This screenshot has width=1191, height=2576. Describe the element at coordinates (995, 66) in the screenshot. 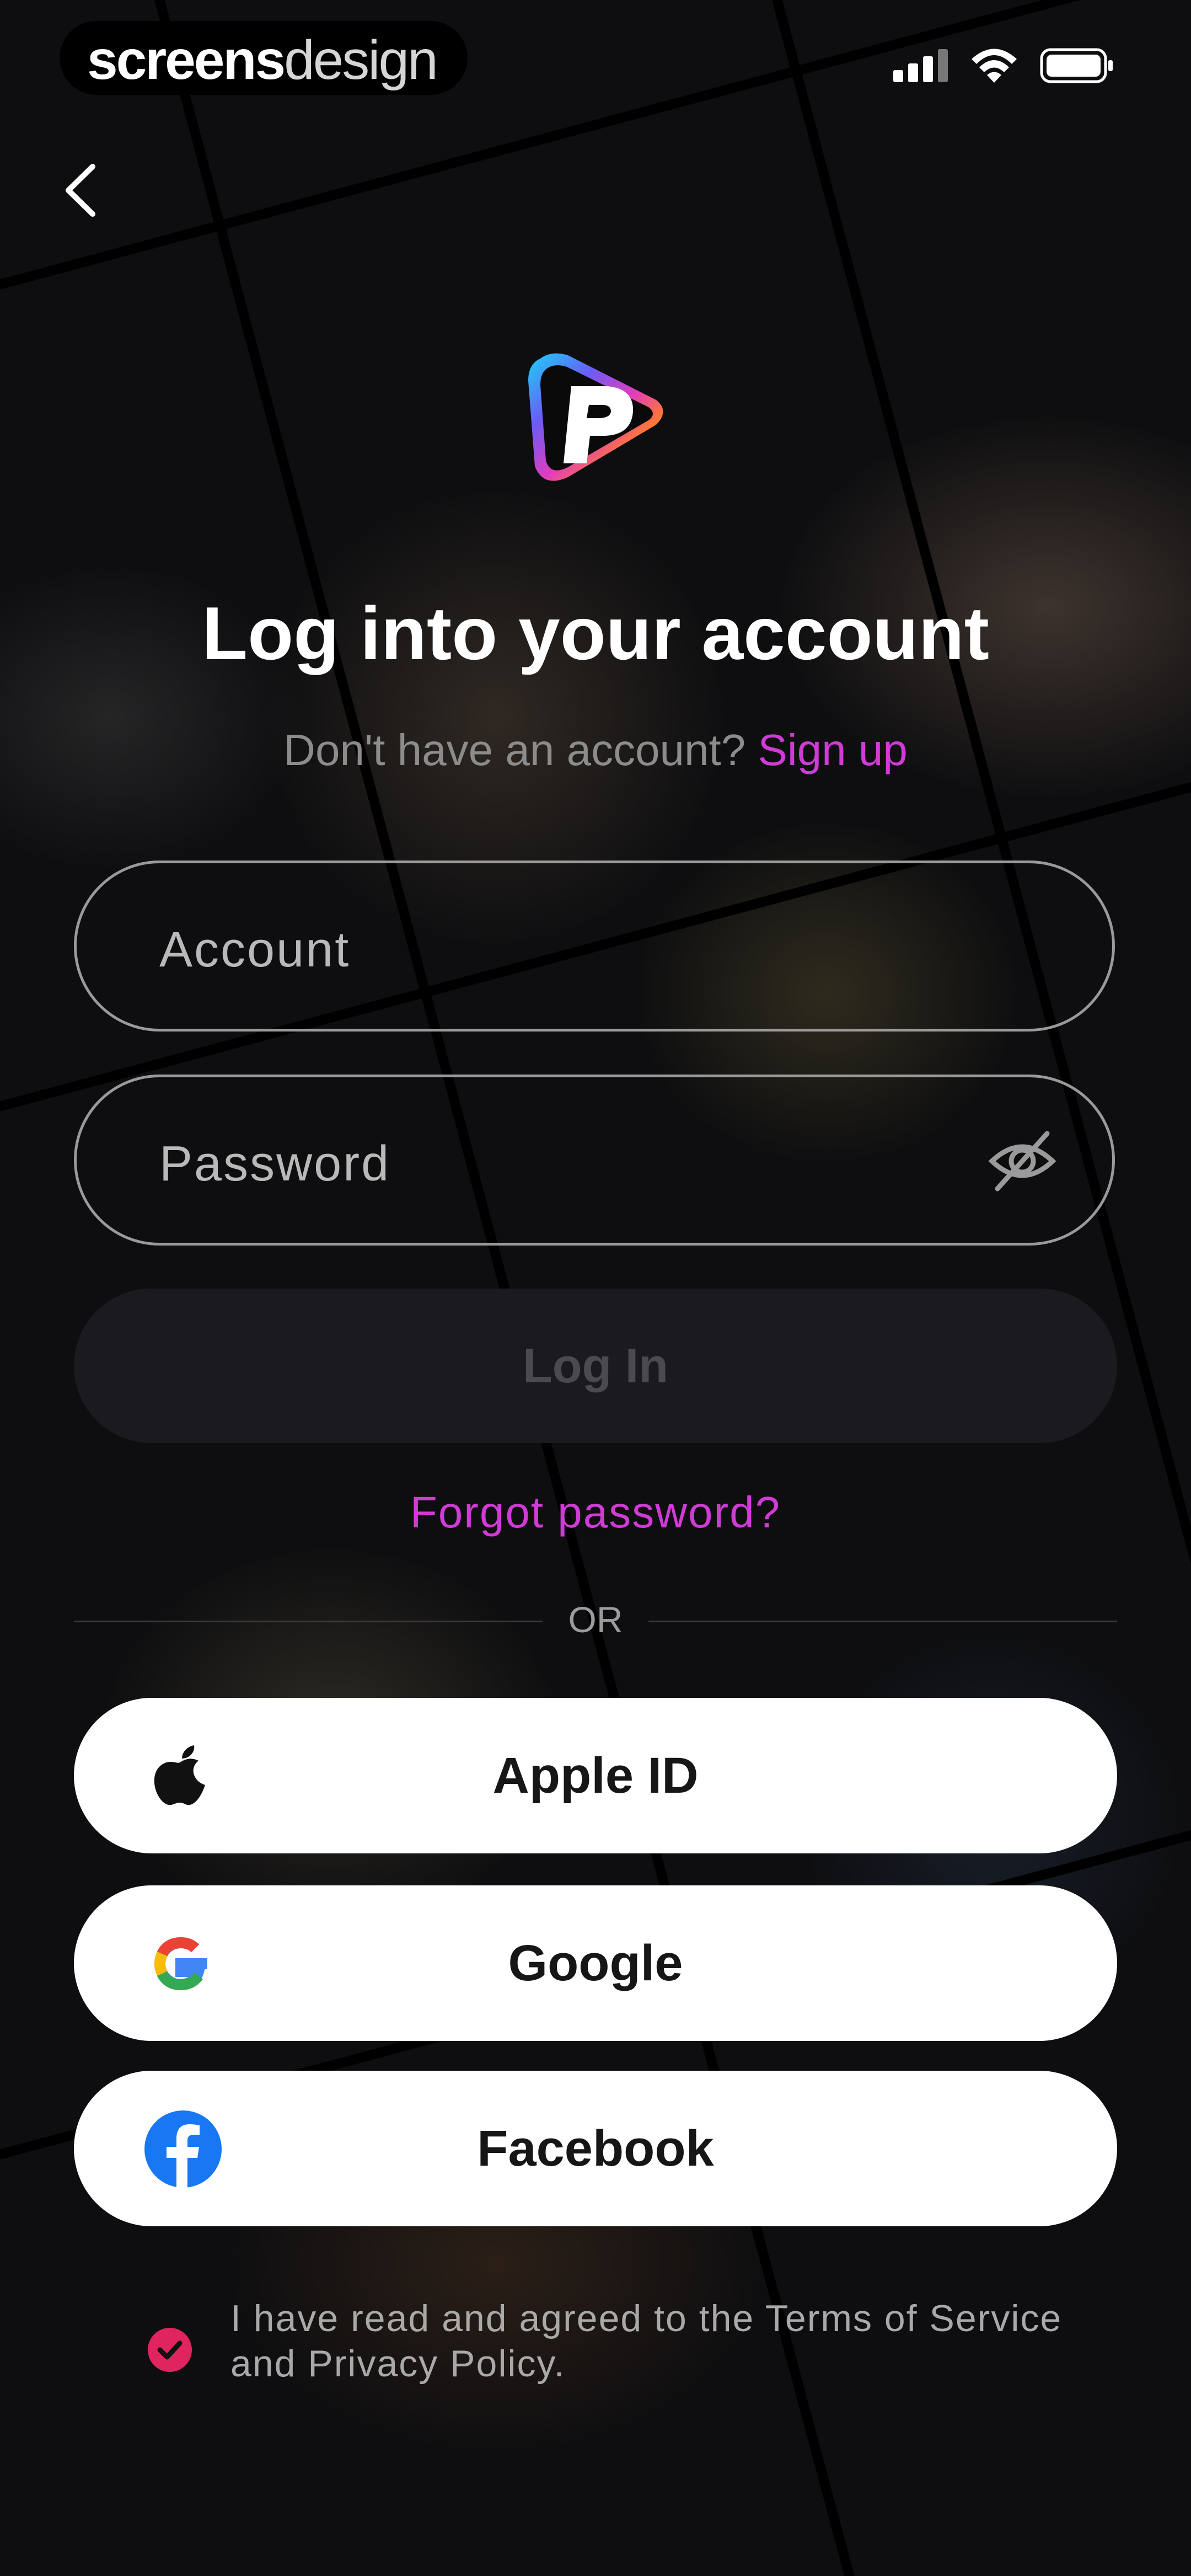

I see `wifi-icon` at that location.